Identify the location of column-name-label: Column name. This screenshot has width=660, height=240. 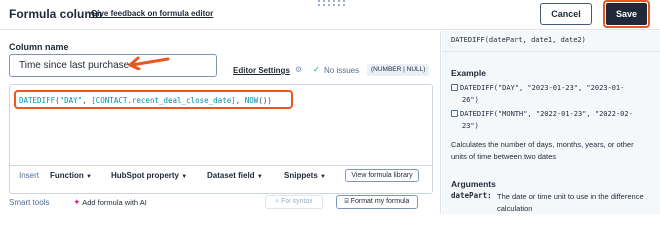
(39, 47).